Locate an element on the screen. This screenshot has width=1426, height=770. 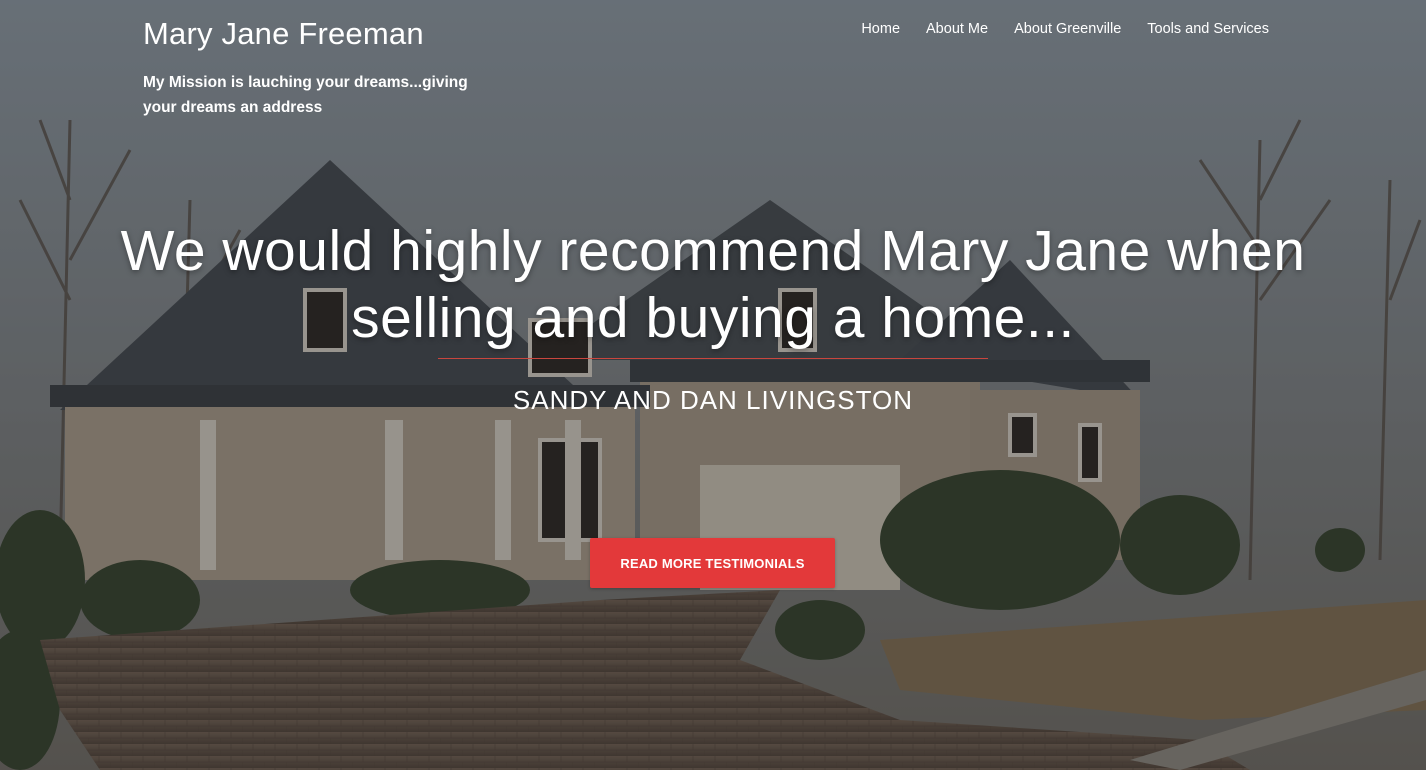
nav-item-about-greenville: About Greenville is located at coordinates (1067, 29).